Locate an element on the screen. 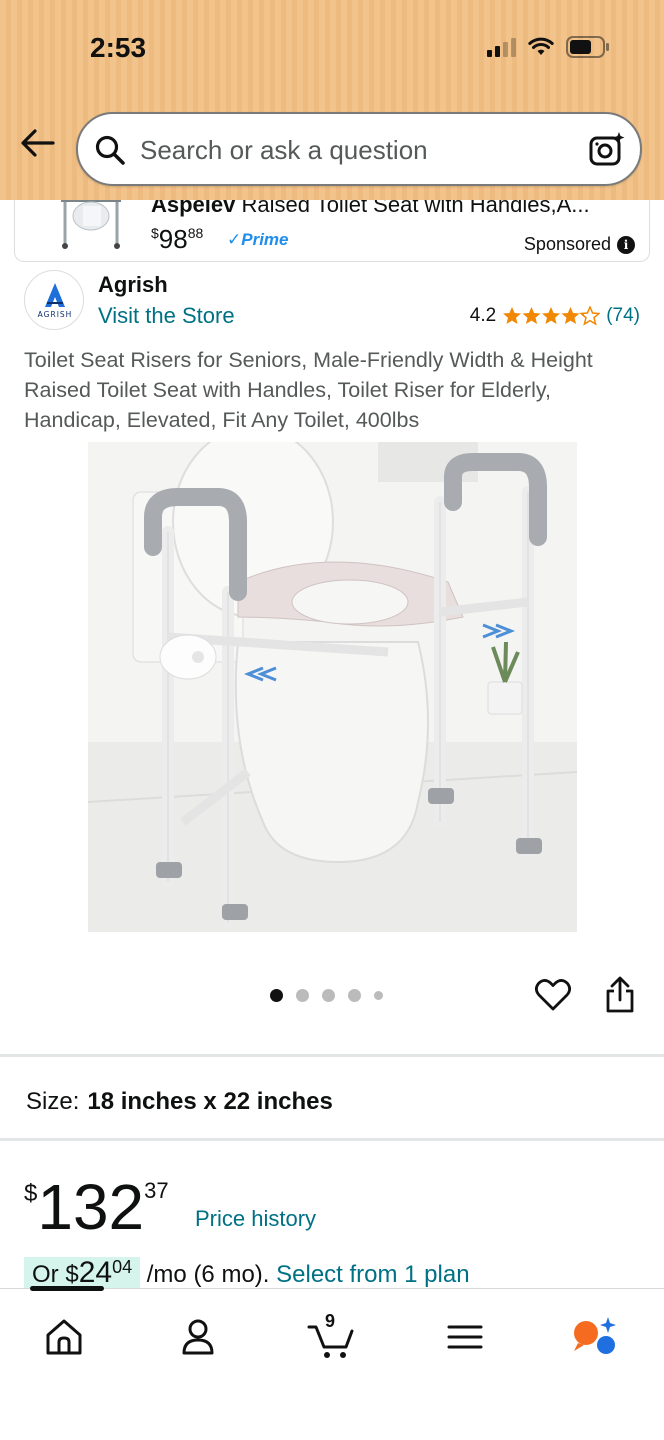 This screenshot has width=664, height=1440. sponsored-price-currency: $ is located at coordinates (155, 233).